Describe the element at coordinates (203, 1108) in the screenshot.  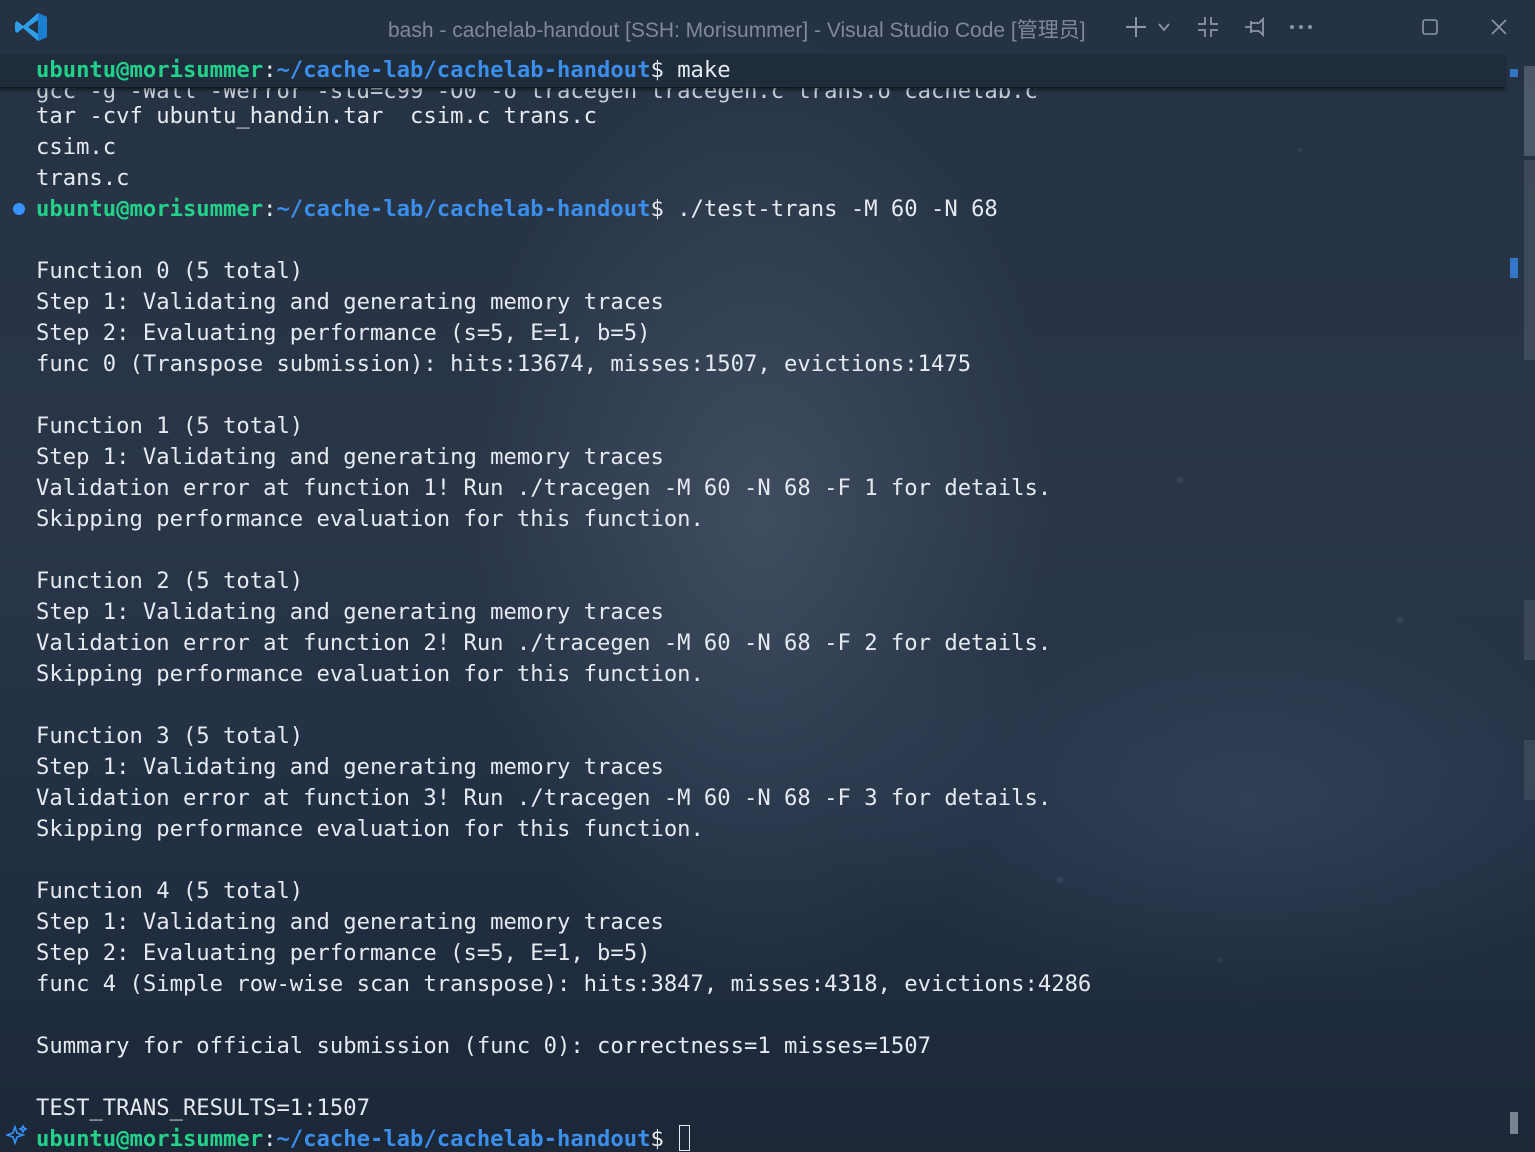
I see `terminal-line: TEST_TRANS_RESULTS=1:1507` at that location.